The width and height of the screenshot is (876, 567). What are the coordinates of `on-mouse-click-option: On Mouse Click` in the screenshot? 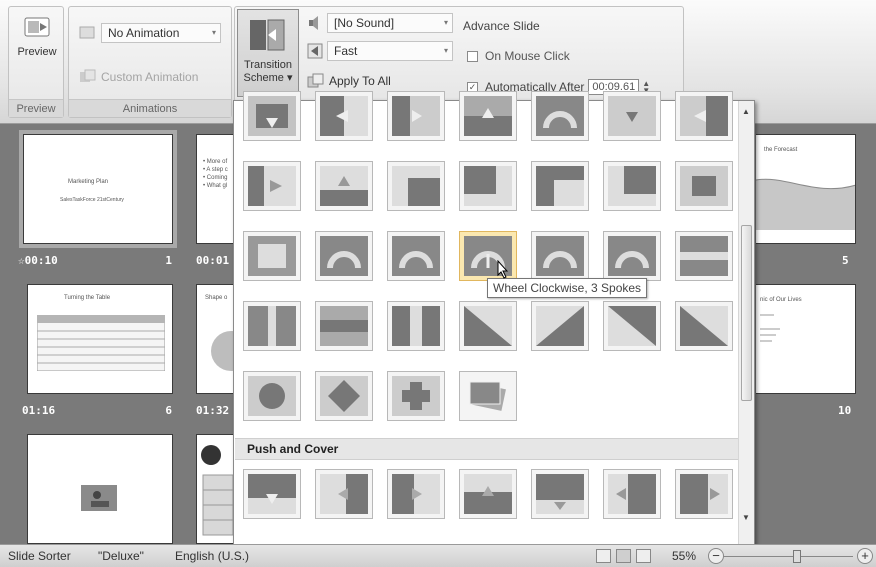 It's located at (518, 56).